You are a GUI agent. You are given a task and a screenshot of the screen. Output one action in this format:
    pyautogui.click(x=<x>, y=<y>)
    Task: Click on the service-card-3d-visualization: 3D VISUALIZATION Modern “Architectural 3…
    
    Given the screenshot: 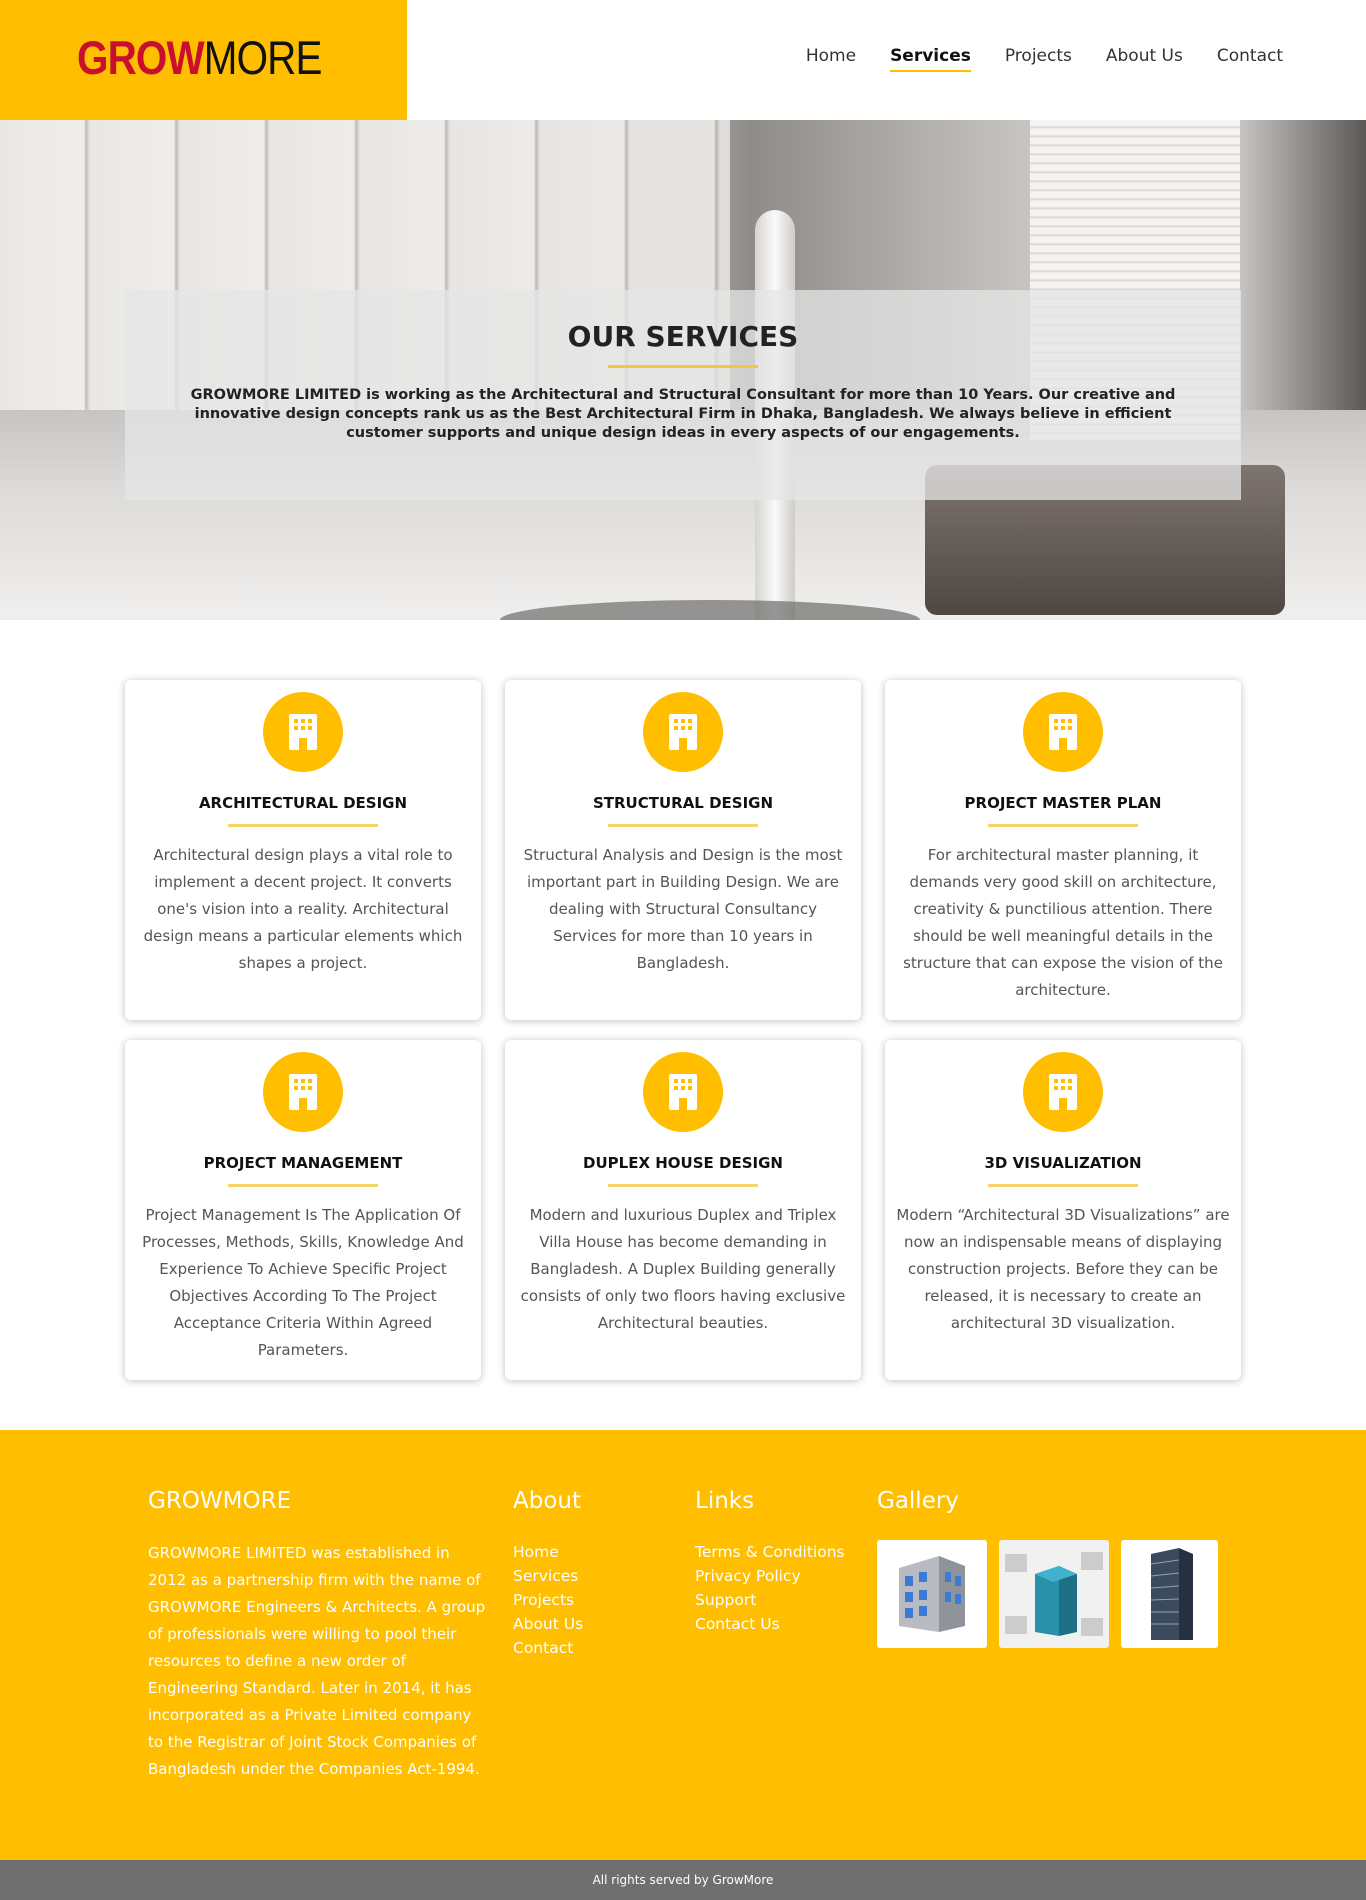 What is the action you would take?
    pyautogui.click(x=1063, y=1210)
    